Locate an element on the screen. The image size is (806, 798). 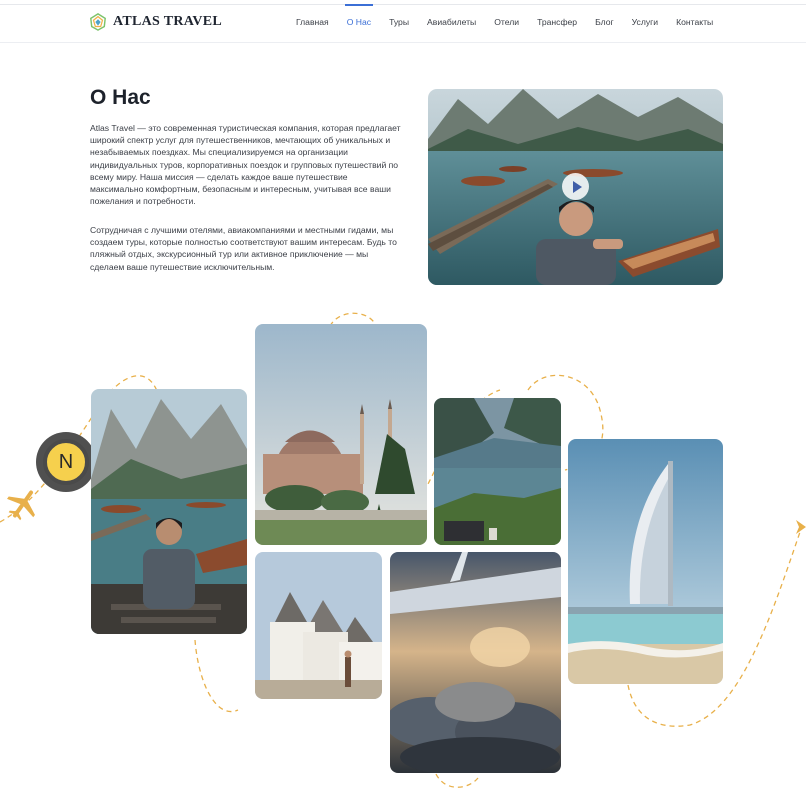
plane-icon-small is located at coordinates (801, 527).